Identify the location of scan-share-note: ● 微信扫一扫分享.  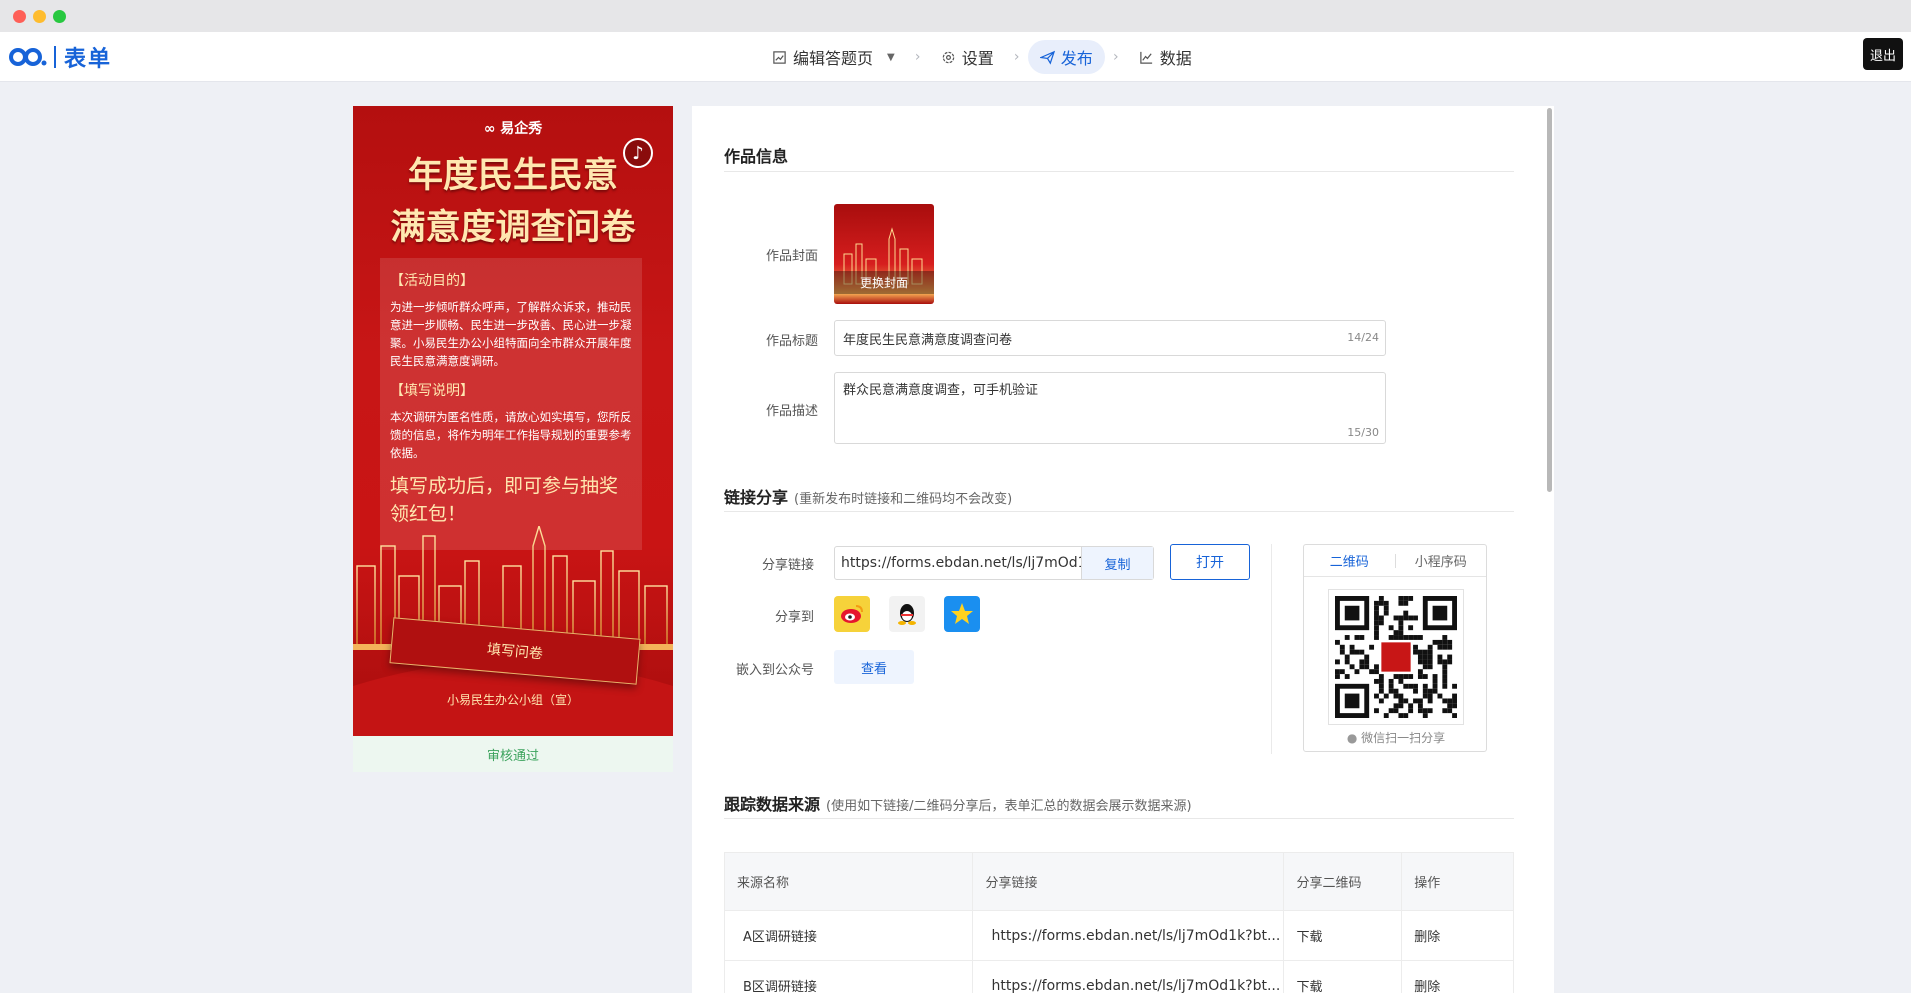
(1396, 738).